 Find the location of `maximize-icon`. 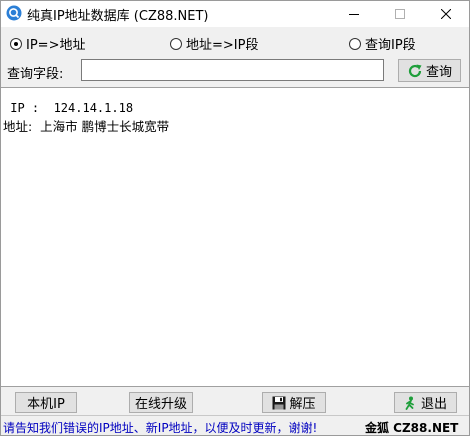

maximize-icon is located at coordinates (400, 14).